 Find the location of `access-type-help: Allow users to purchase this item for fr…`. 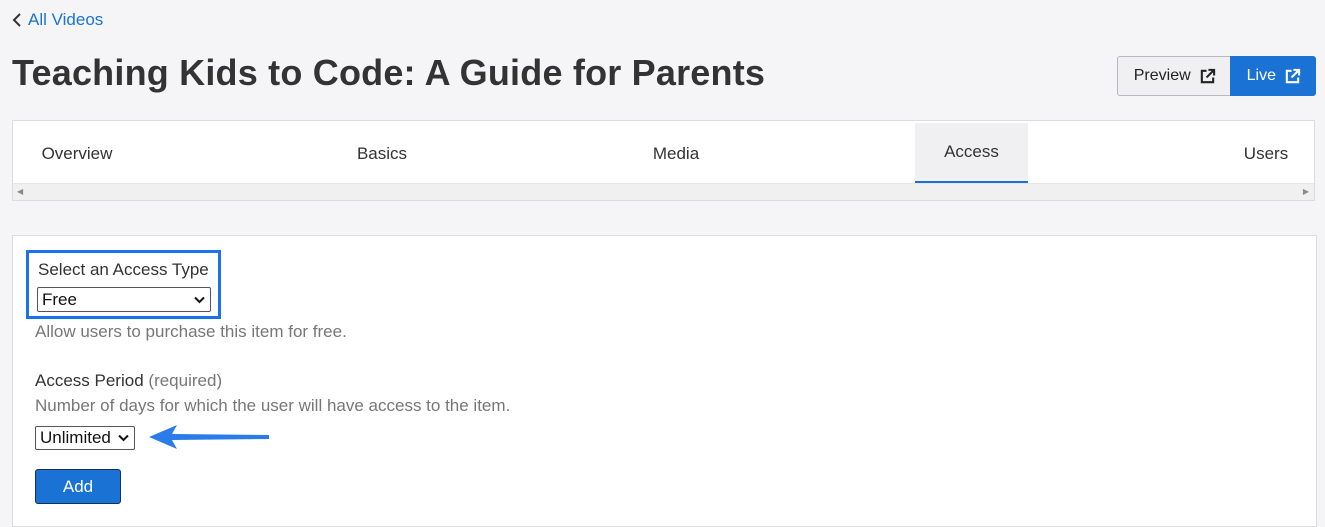

access-type-help: Allow users to purchase this item for fr… is located at coordinates (191, 331).